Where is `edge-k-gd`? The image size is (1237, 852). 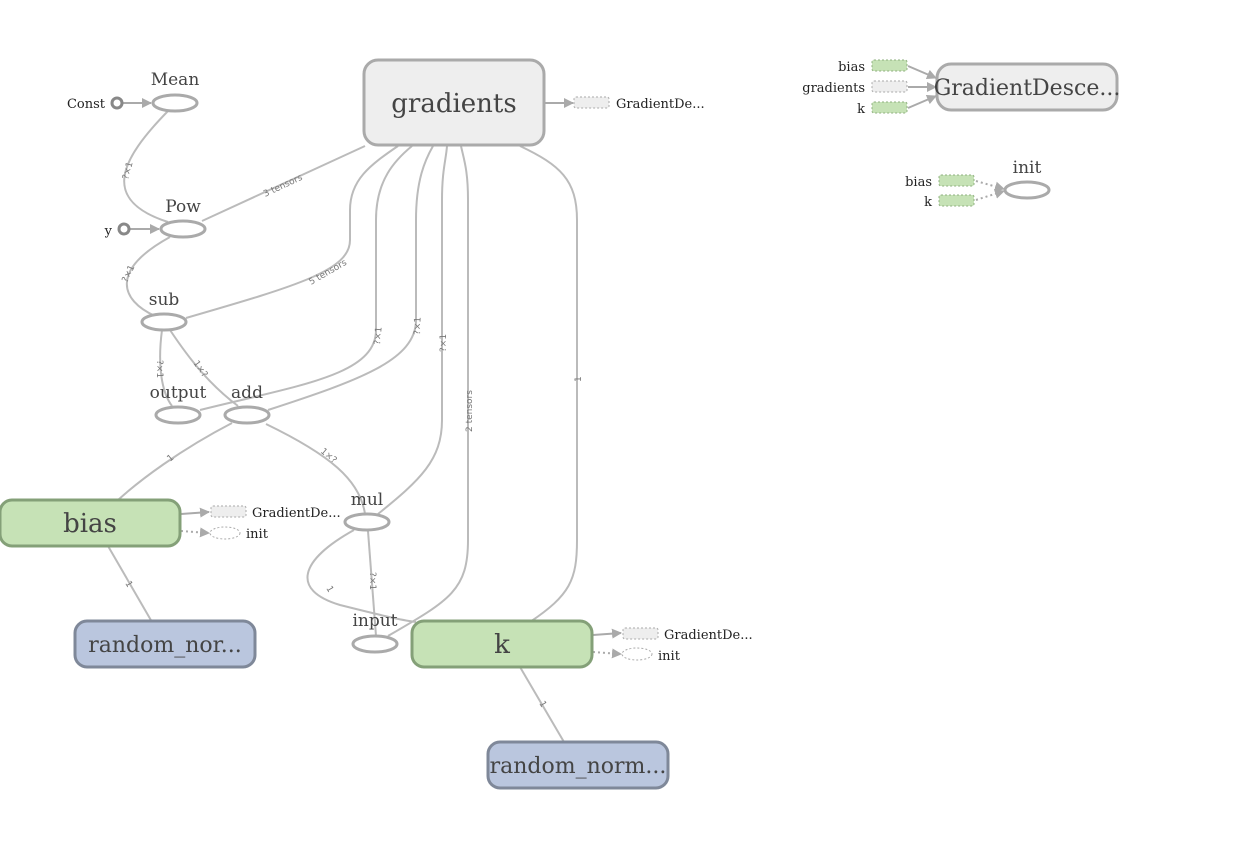 edge-k-gd is located at coordinates (607, 633).